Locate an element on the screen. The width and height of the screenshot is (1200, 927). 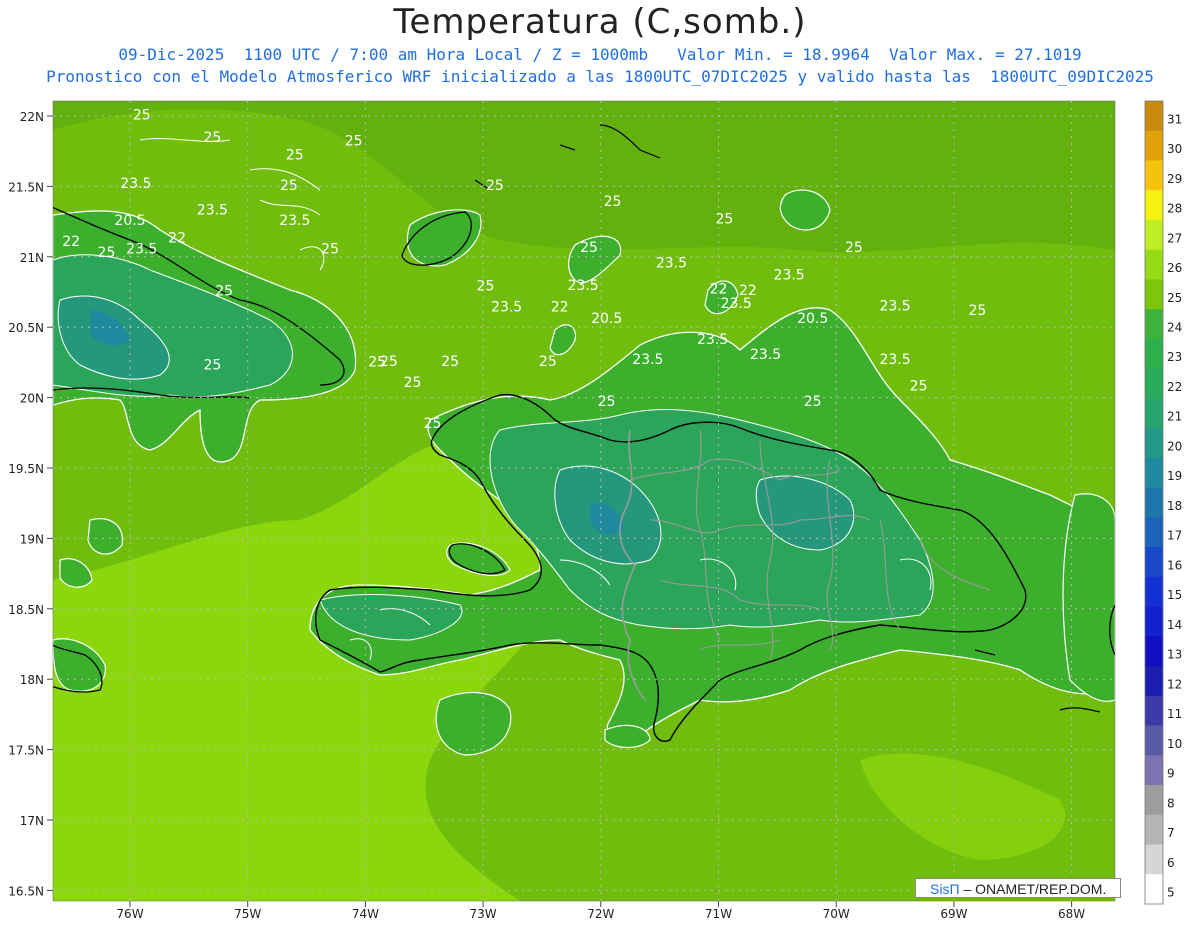
colorbar-label: 19 is located at coordinates (1174, 476).